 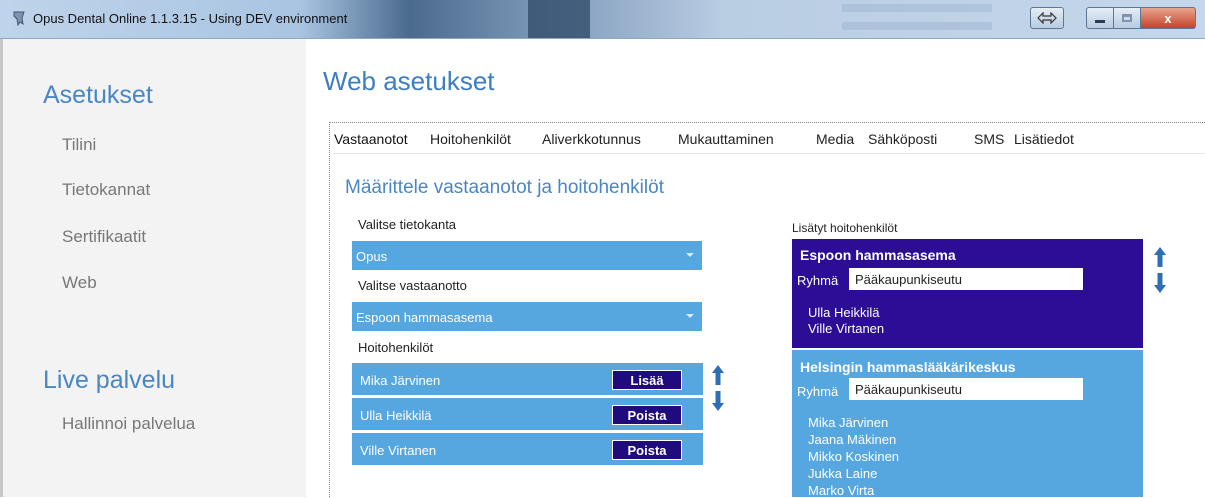 What do you see at coordinates (79, 145) in the screenshot?
I see `sidebar-item-account: Tilini` at bounding box center [79, 145].